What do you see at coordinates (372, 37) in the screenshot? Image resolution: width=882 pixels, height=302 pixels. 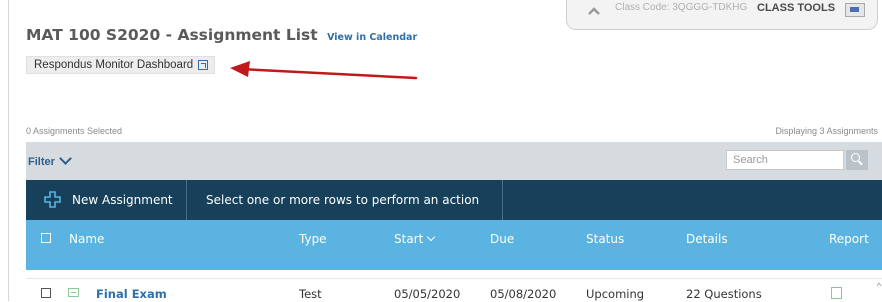 I see `view-in-calendar-link: View in Calendar` at bounding box center [372, 37].